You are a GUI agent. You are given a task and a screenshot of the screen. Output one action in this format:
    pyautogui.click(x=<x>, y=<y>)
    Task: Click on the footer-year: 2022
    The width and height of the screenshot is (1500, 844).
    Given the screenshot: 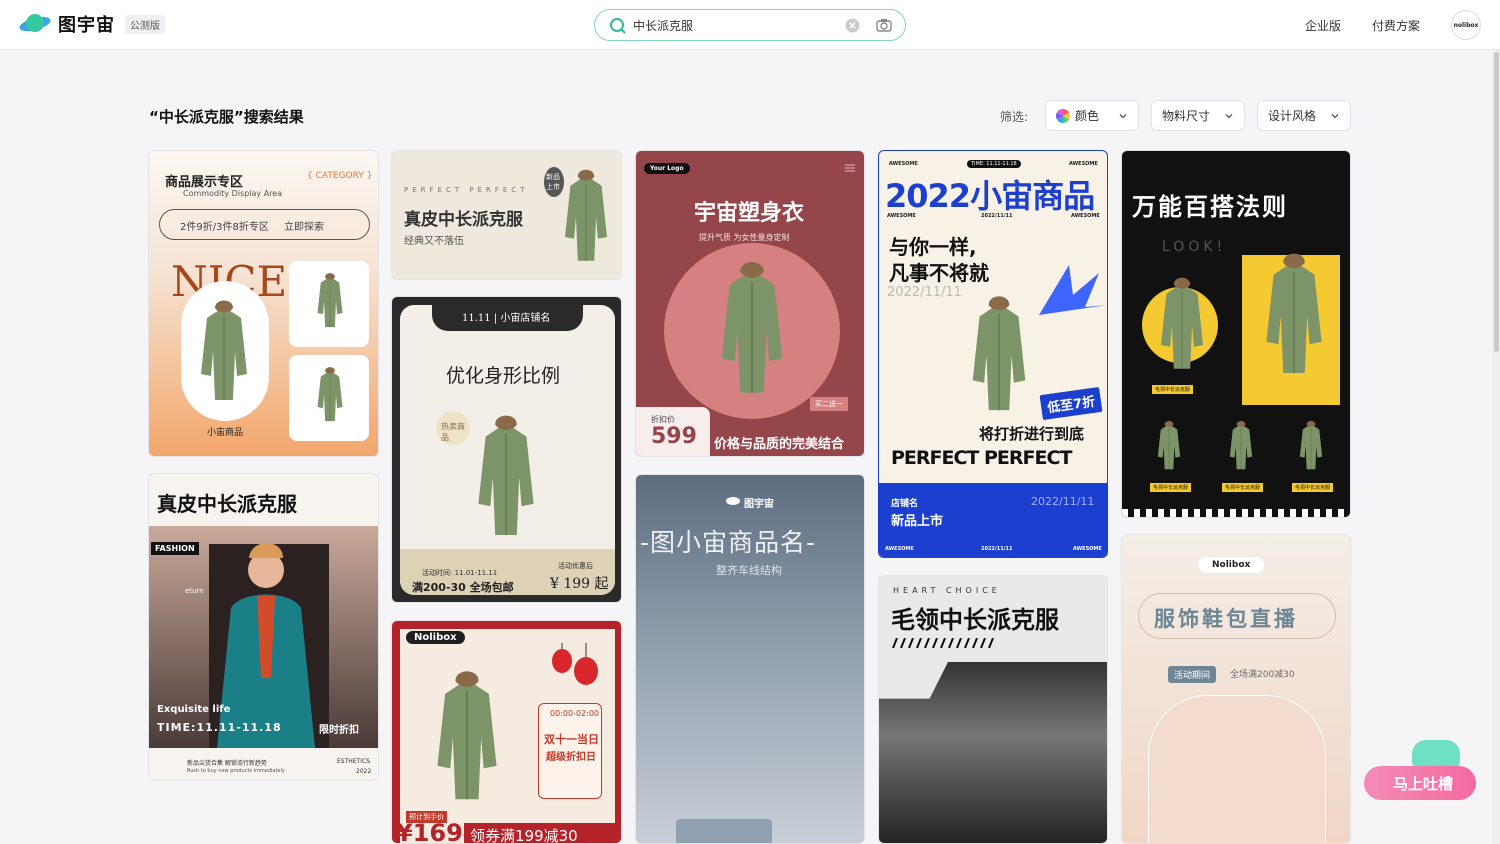 What is the action you would take?
    pyautogui.click(x=364, y=771)
    